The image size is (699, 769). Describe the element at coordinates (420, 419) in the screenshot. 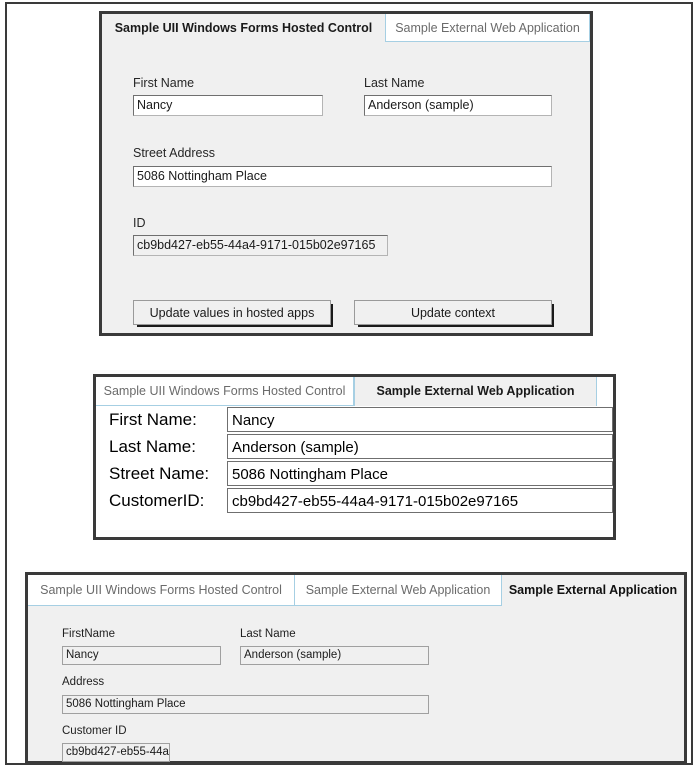

I see `panel2-first-name-input: Nancy` at that location.